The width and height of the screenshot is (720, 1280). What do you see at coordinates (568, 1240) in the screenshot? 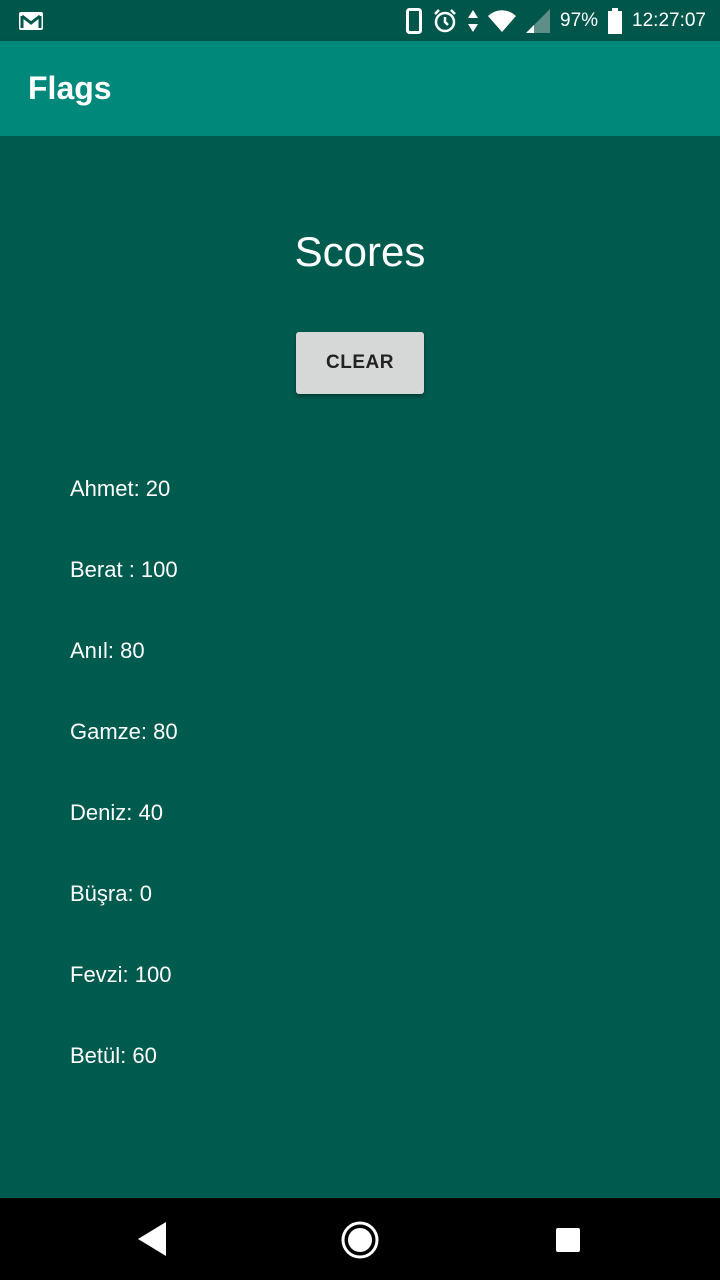
I see `recents-icon` at bounding box center [568, 1240].